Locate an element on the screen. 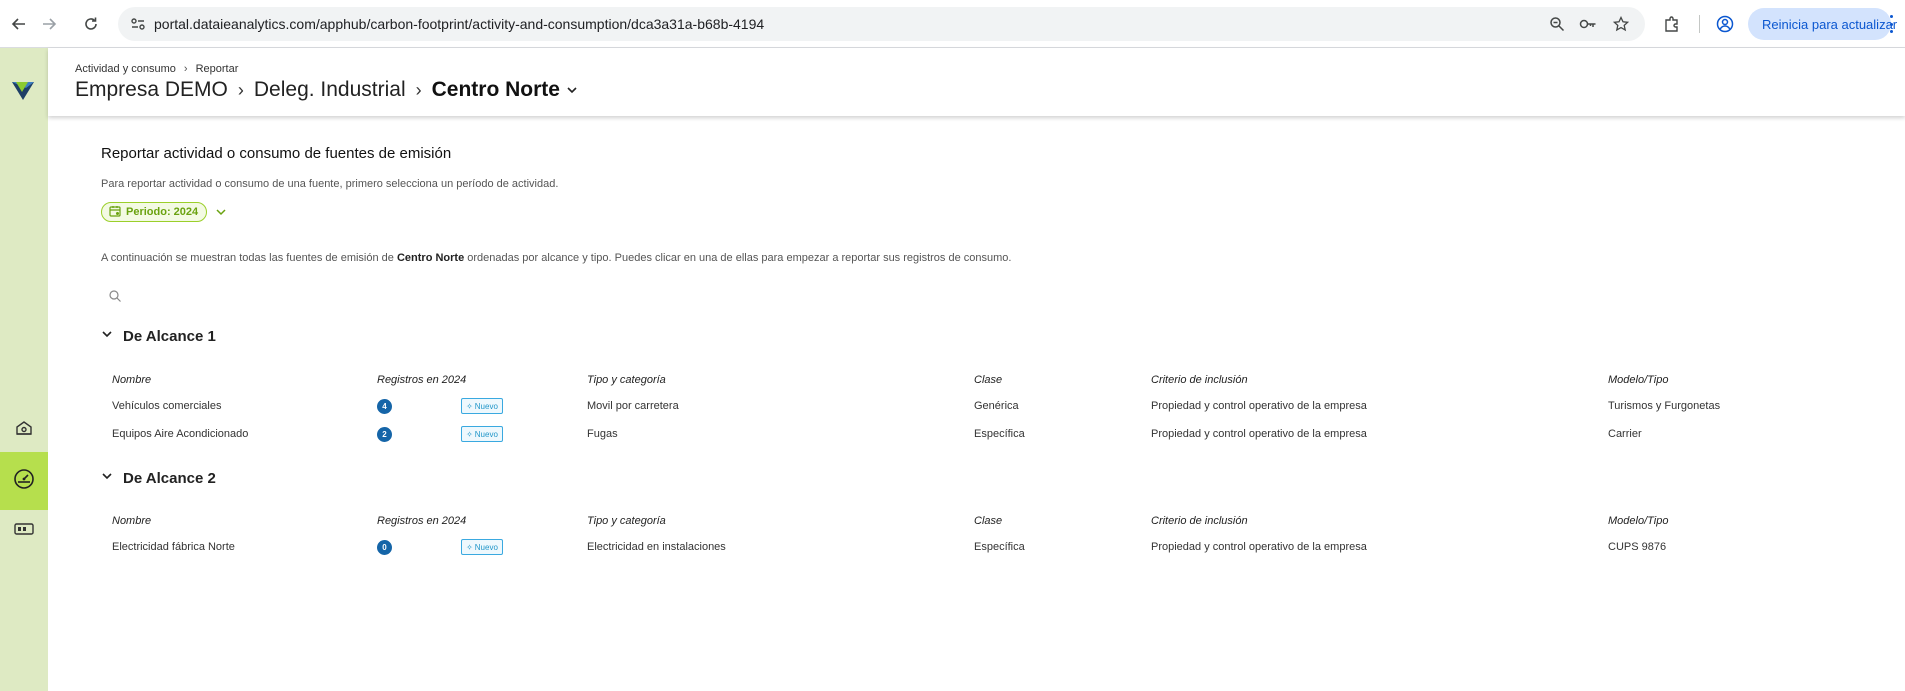 This screenshot has height=691, width=1905. records-count-badge: 4 is located at coordinates (384, 406).